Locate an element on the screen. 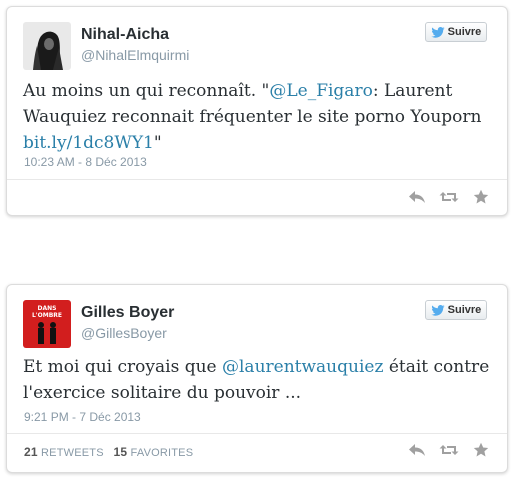 This screenshot has width=518, height=481. timestamp: 9:21 PM - 7 Déc 2013 is located at coordinates (82, 417).